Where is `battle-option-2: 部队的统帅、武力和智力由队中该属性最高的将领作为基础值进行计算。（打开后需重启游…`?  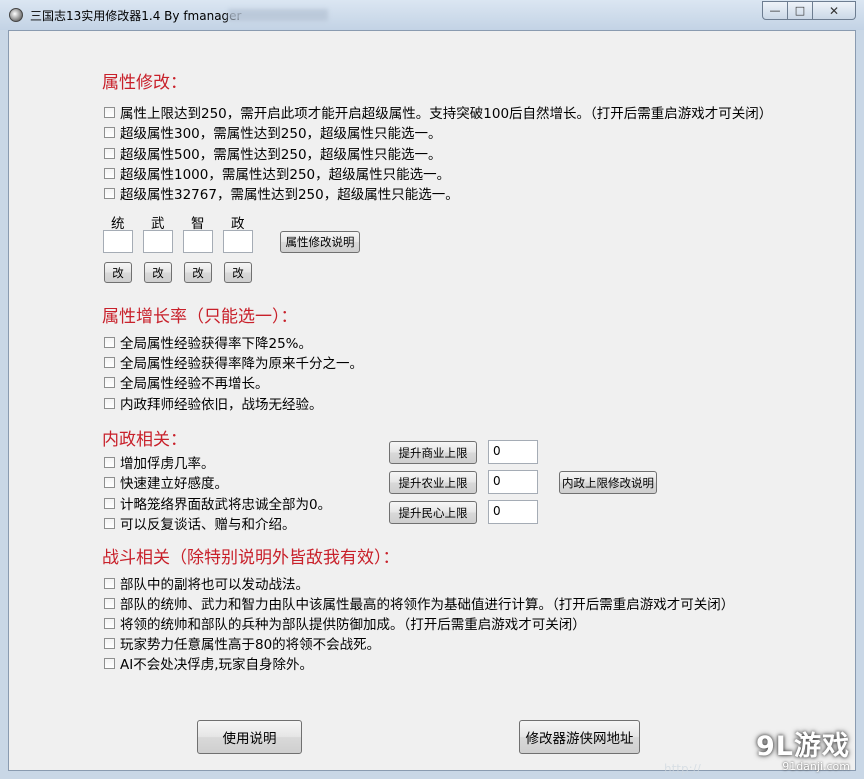
battle-option-2: 部队的统帅、武力和智力由队中该属性最高的将领作为基础值进行计算。（打开后需重启游… is located at coordinates (419, 603).